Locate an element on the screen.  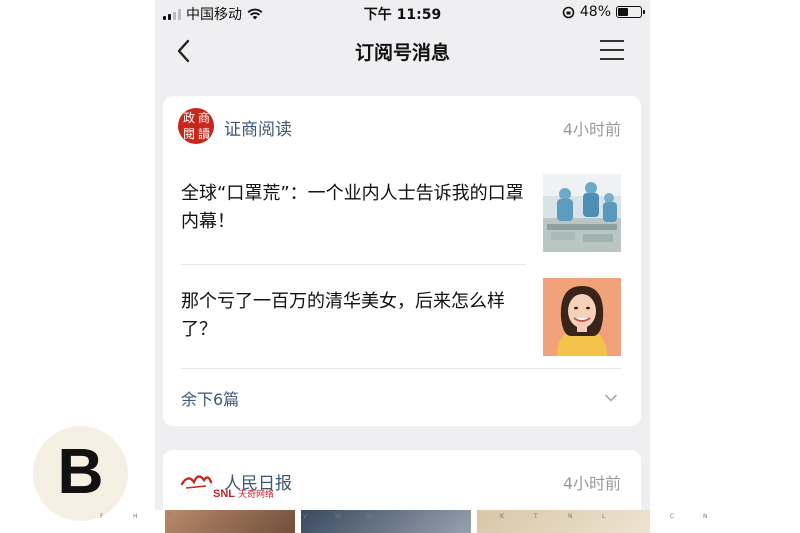
watermark-tiny-letter: H is located at coordinates (135, 516).